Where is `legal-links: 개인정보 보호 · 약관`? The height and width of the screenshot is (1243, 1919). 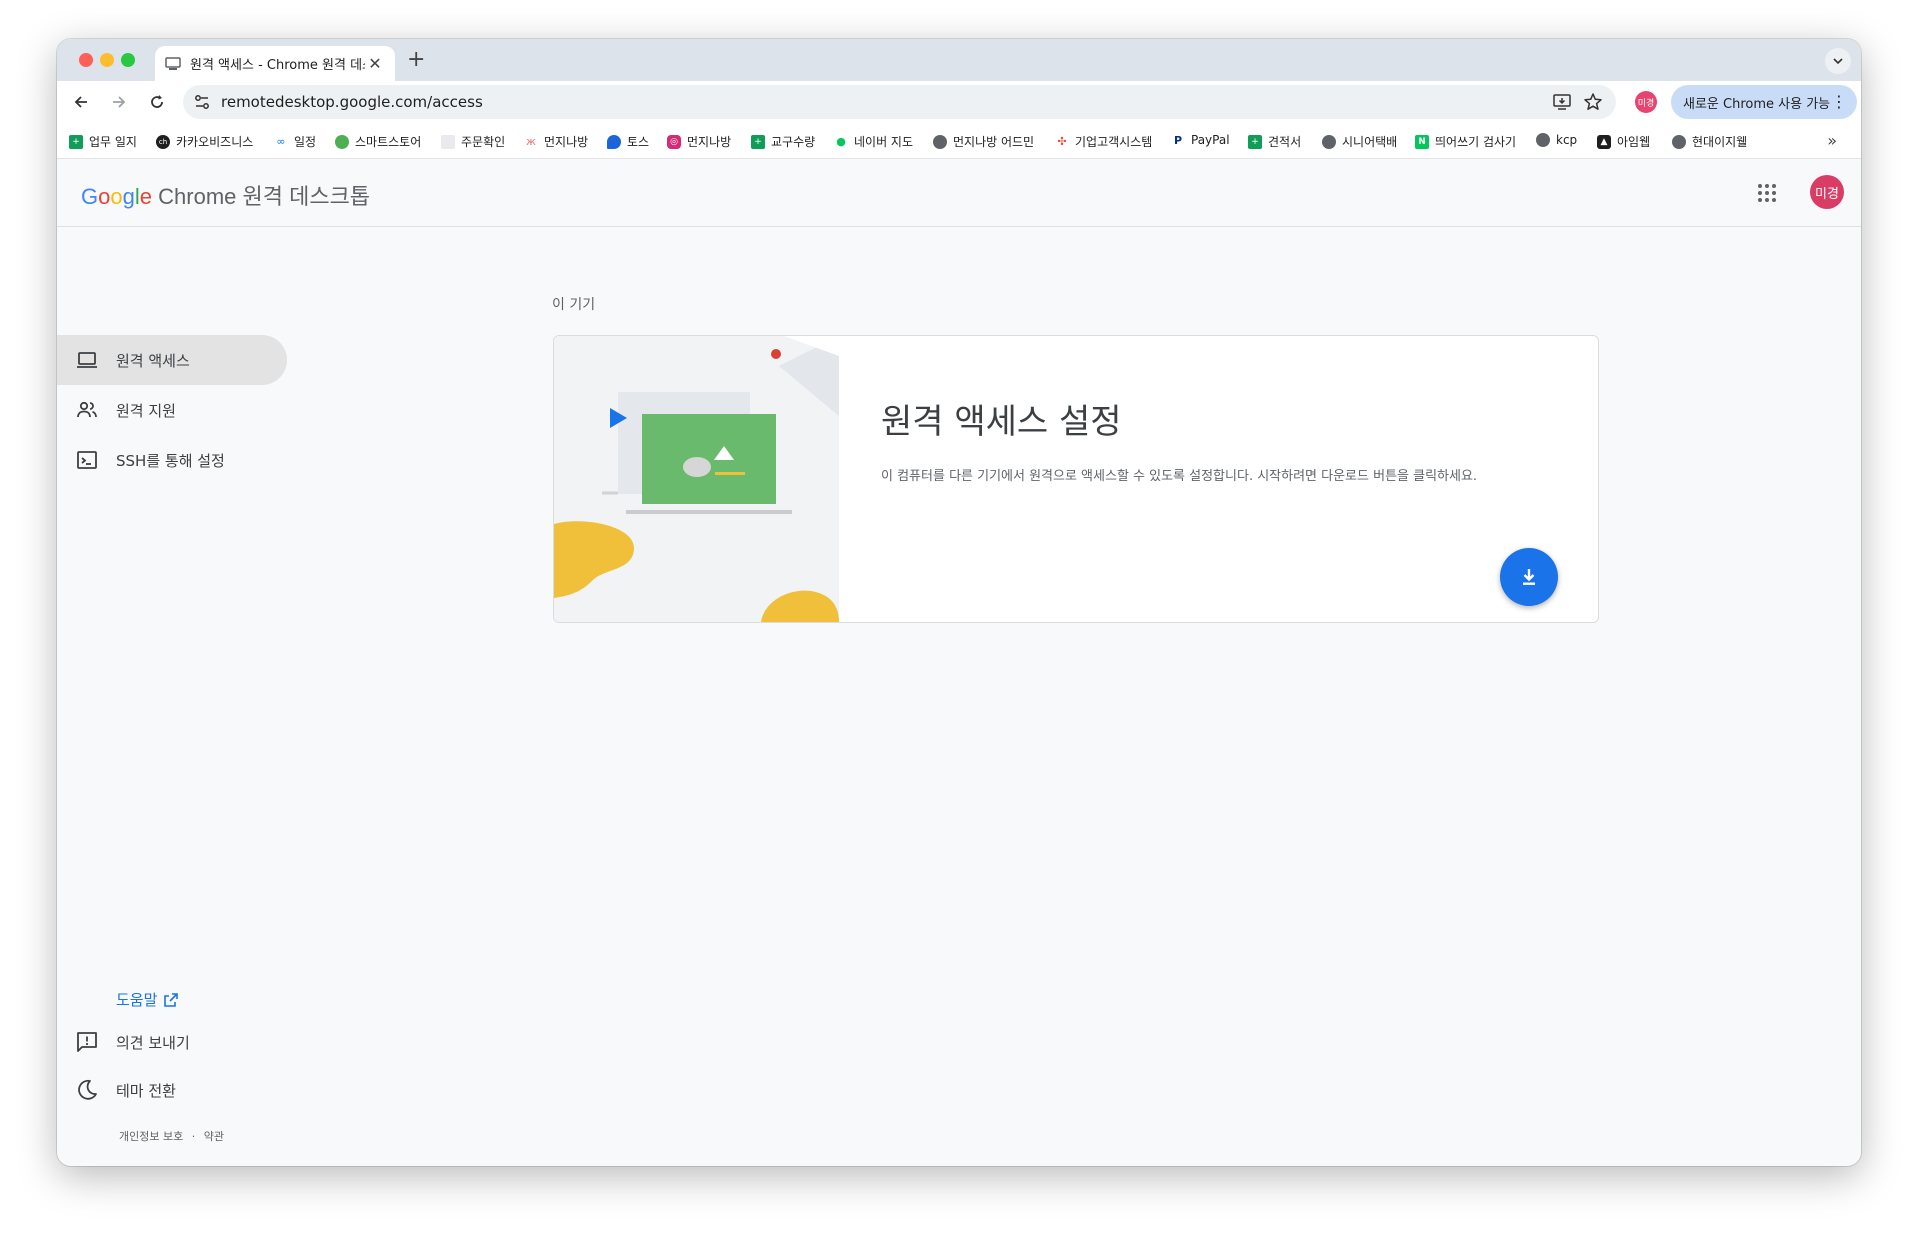 legal-links: 개인정보 보호 · 약관 is located at coordinates (171, 1136).